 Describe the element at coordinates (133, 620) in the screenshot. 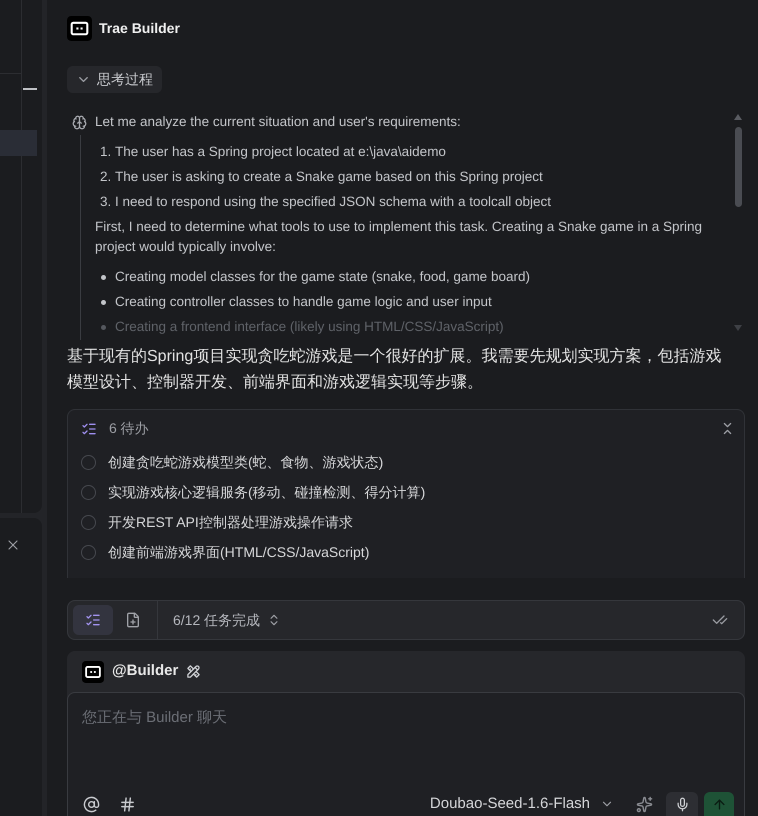

I see `file-plus-icon` at that location.